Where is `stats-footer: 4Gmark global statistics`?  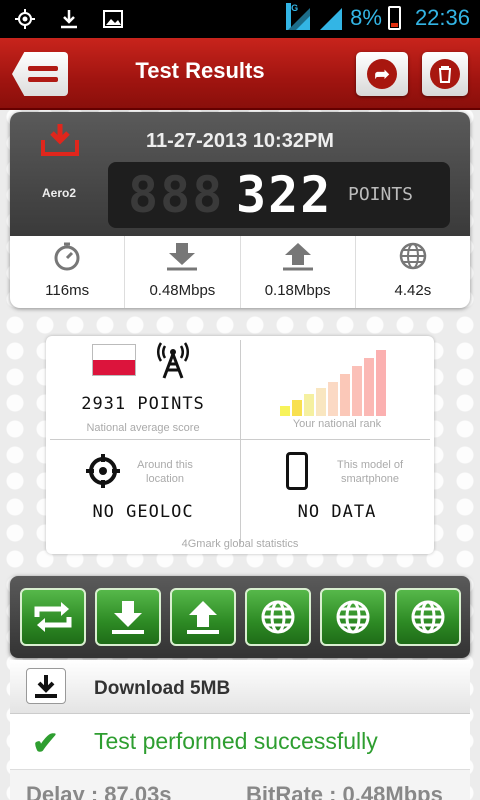 stats-footer: 4Gmark global statistics is located at coordinates (240, 544).